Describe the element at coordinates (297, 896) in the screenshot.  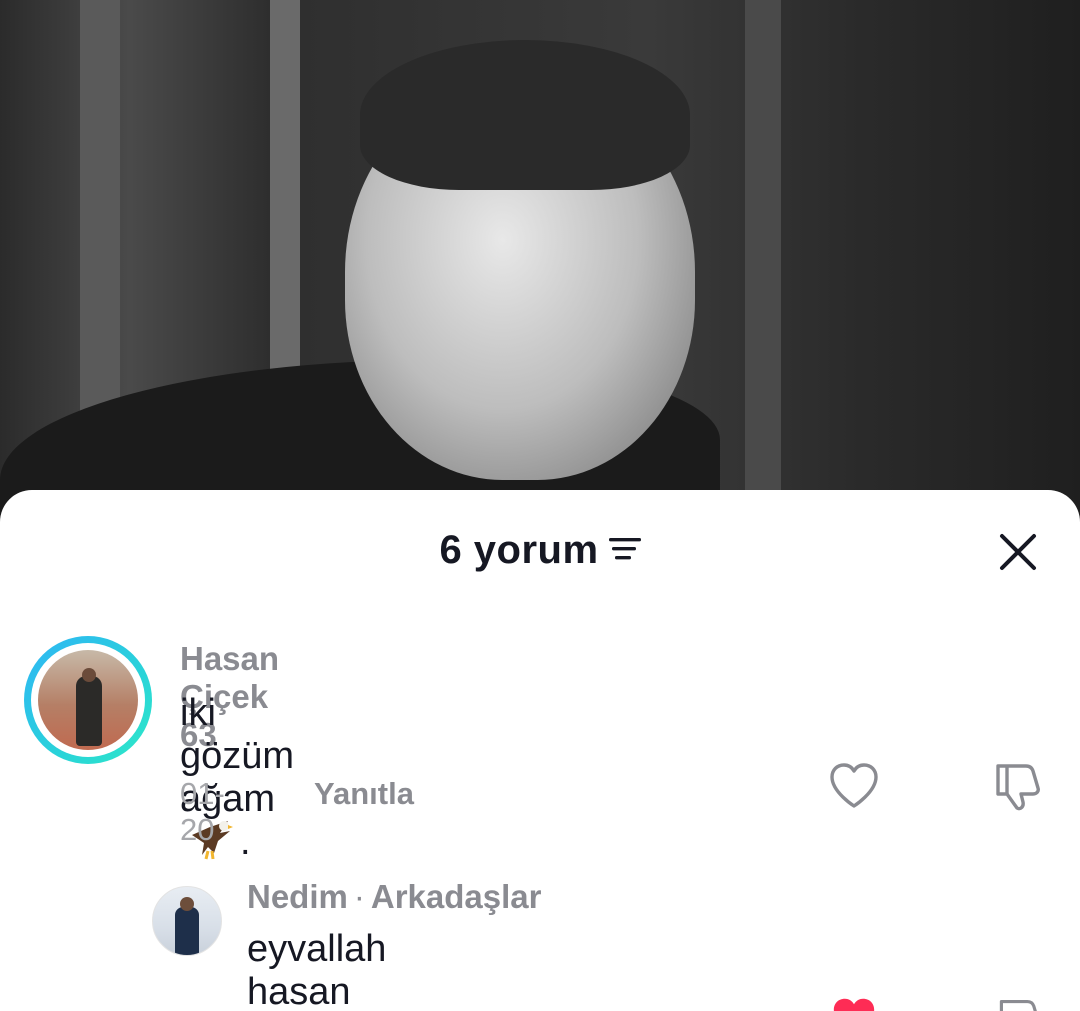
I see `comment-author: Nedim` at that location.